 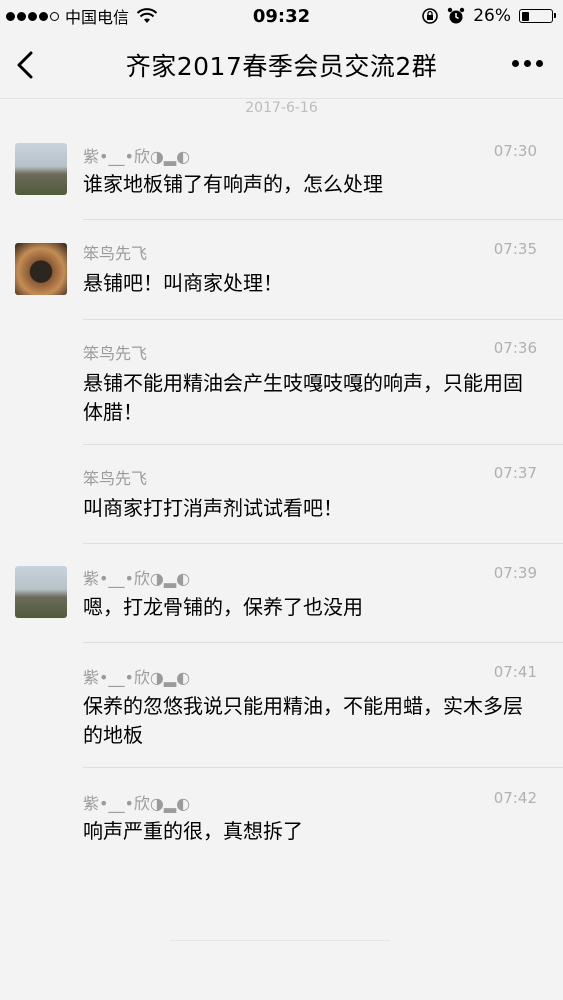 What do you see at coordinates (456, 15) in the screenshot?
I see `alarm-icon` at bounding box center [456, 15].